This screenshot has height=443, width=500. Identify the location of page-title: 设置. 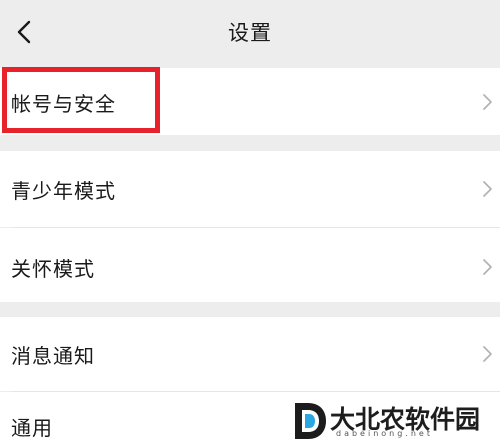
(250, 33).